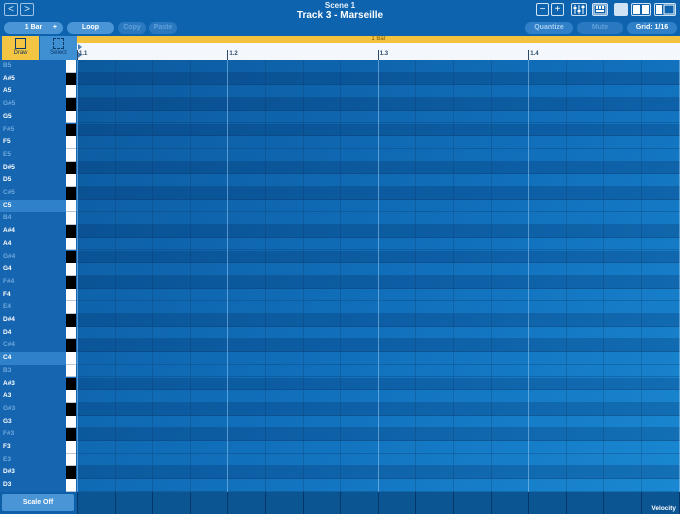  Describe the element at coordinates (549, 28) in the screenshot. I see `quantize-button: Quantize` at that location.